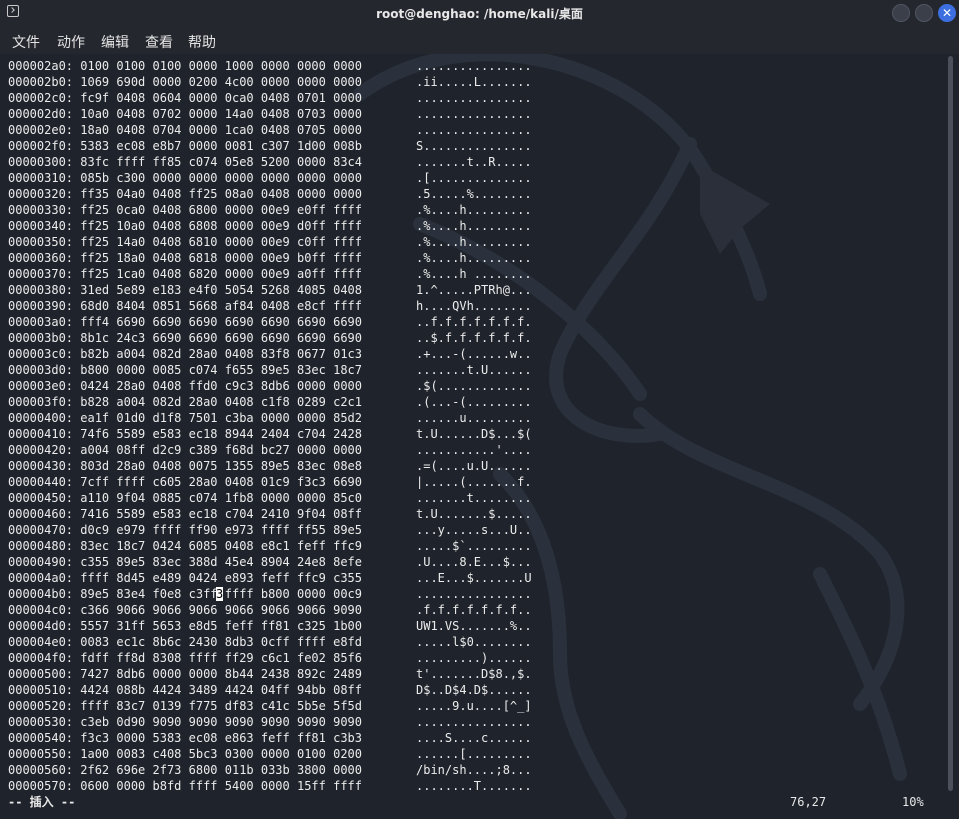 This screenshot has width=959, height=819. What do you see at coordinates (159, 42) in the screenshot?
I see `menu-view: 查看` at bounding box center [159, 42].